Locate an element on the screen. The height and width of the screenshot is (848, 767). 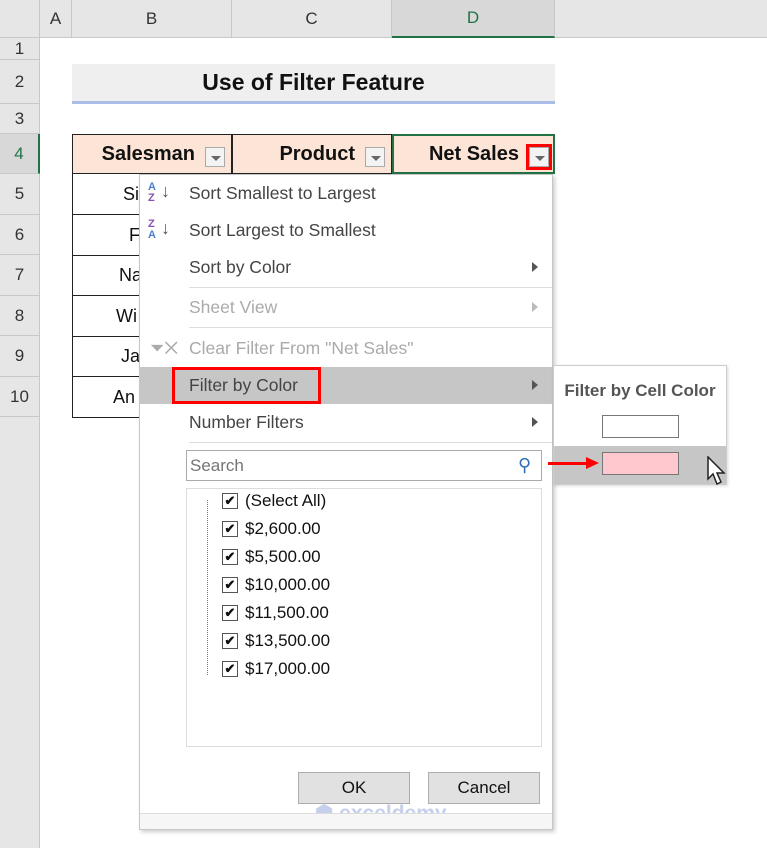
checklist-label: (Select All) is located at coordinates (286, 500).